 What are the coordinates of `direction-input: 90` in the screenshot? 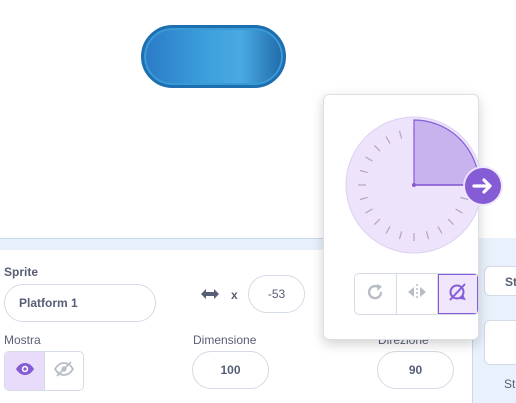 It's located at (415, 370).